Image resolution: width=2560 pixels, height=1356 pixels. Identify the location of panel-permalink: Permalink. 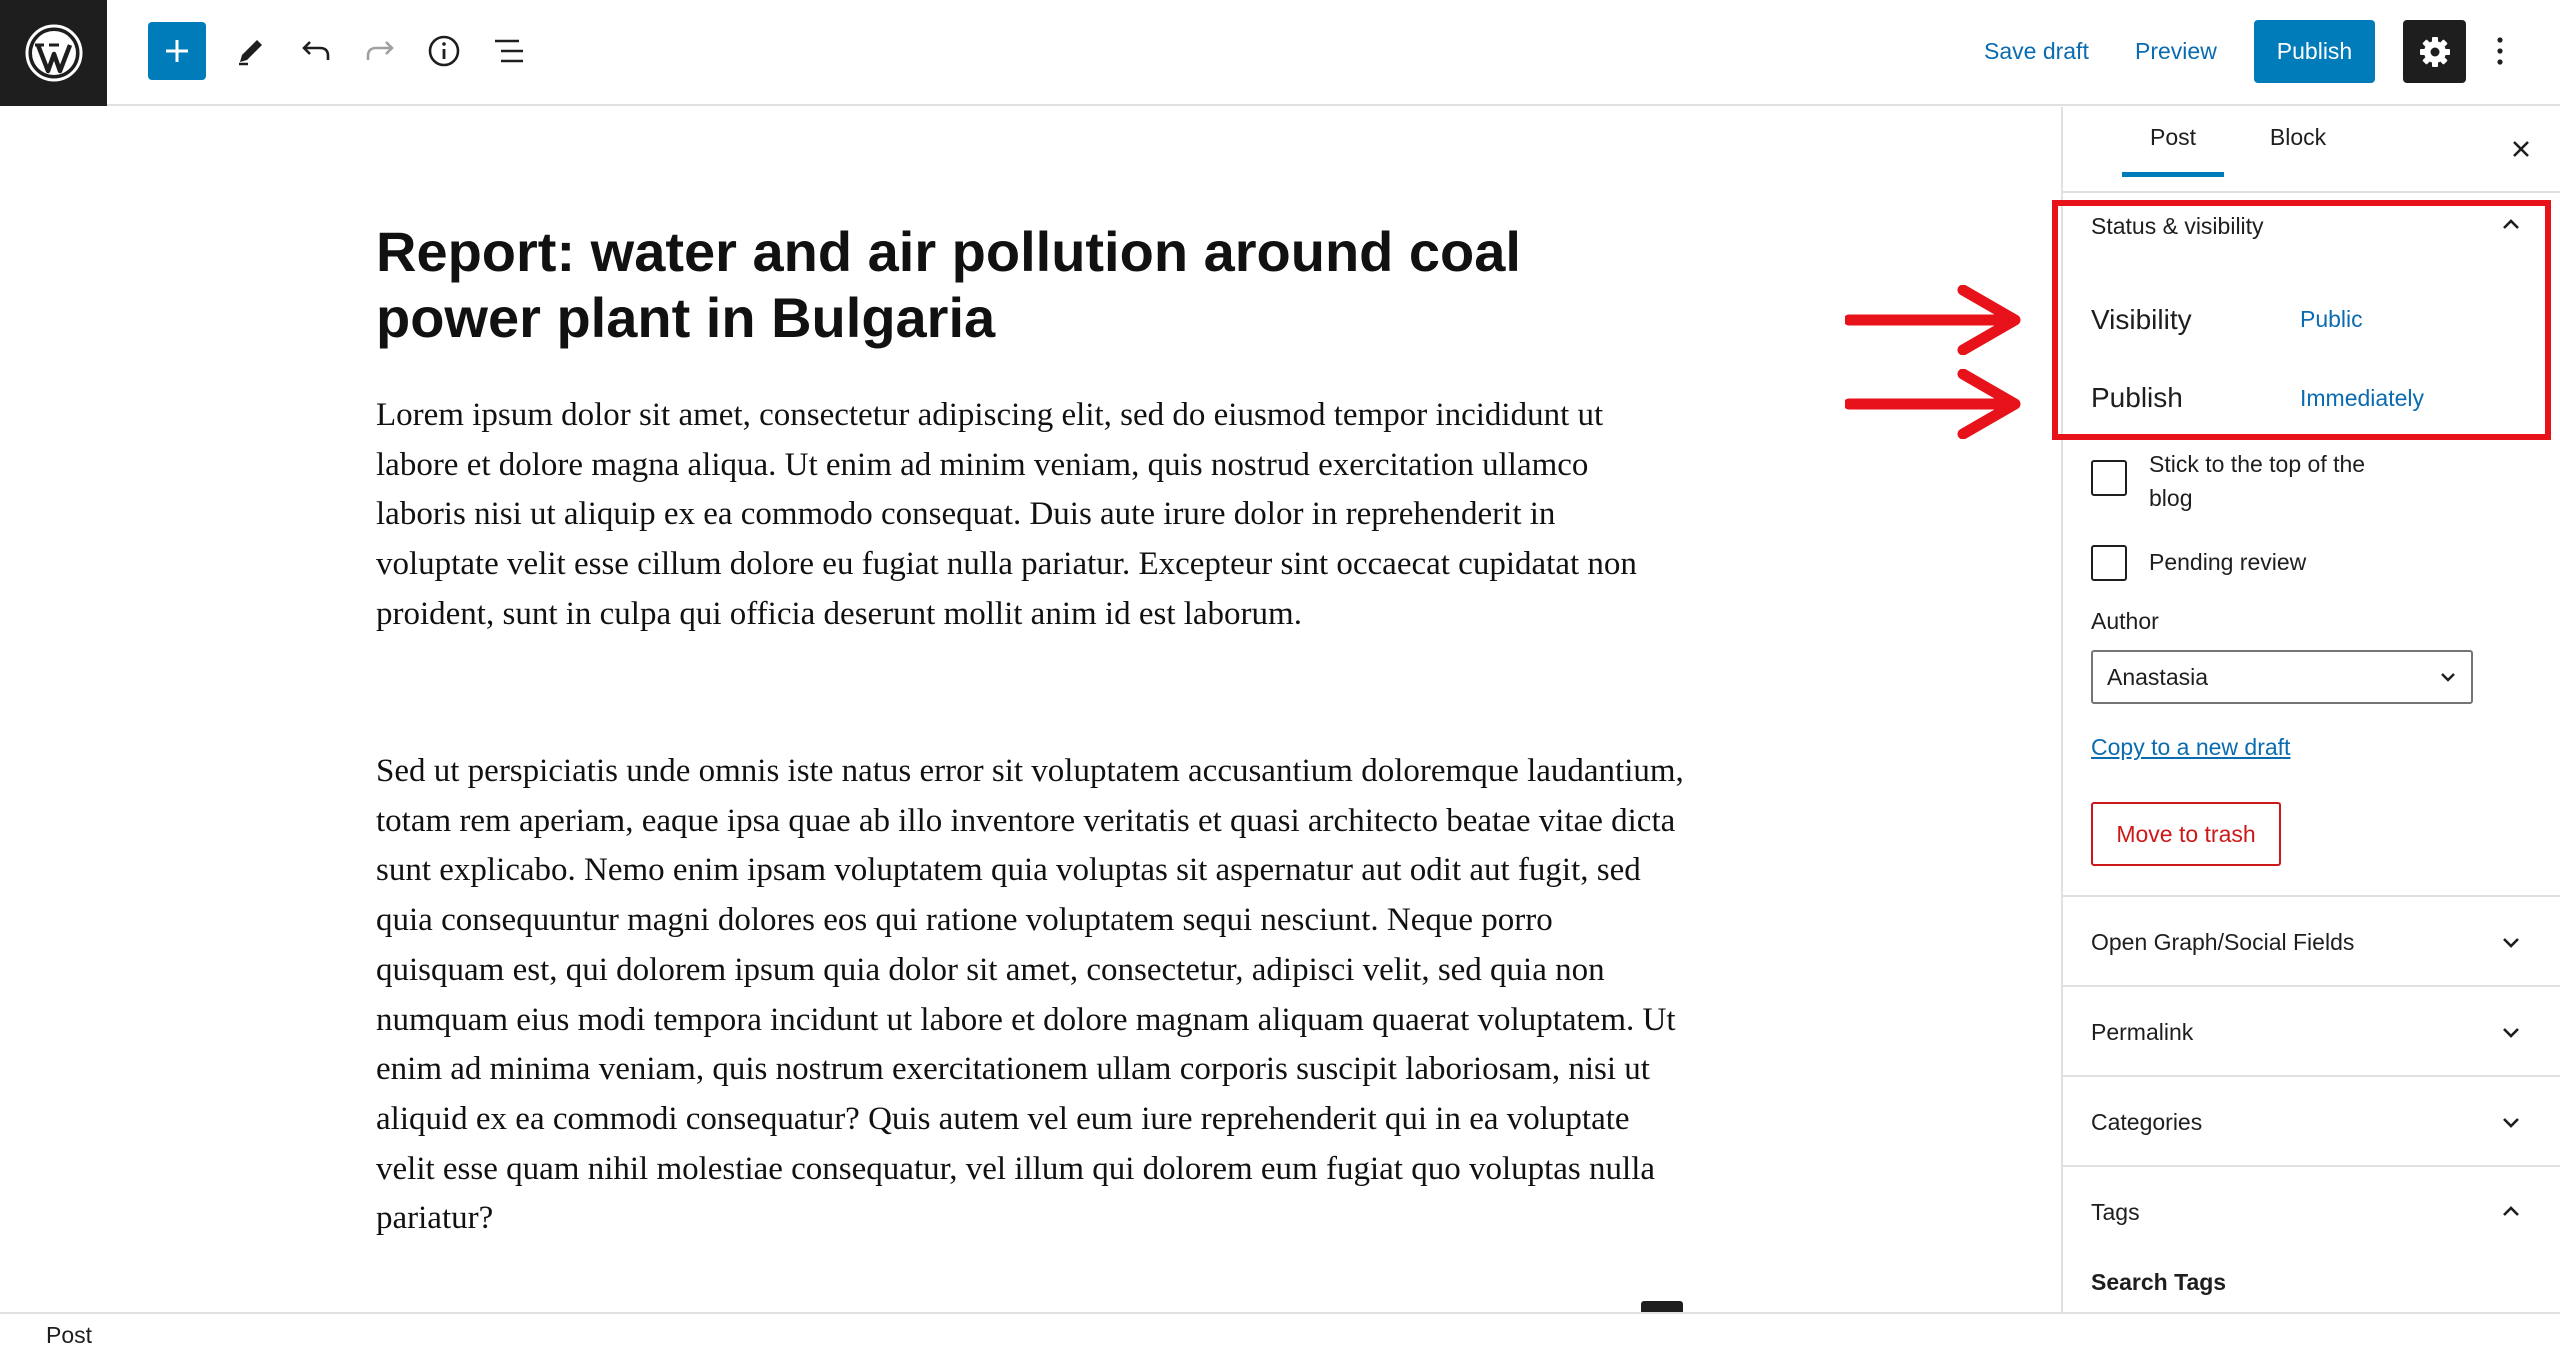
(2311, 1030).